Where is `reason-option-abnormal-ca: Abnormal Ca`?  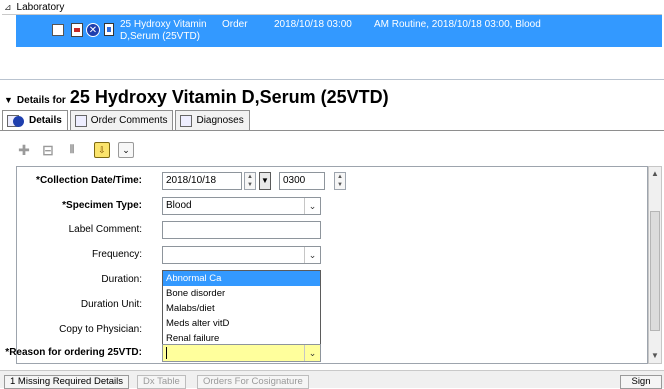 reason-option-abnormal-ca: Abnormal Ca is located at coordinates (241, 278).